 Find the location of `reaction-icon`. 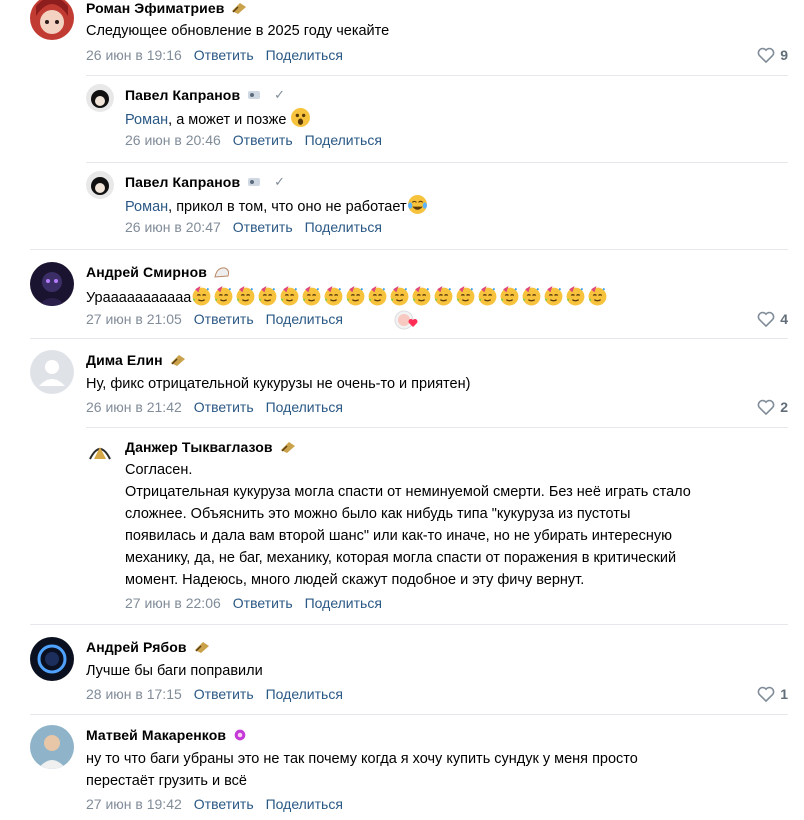

reaction-icon is located at coordinates (408, 320).